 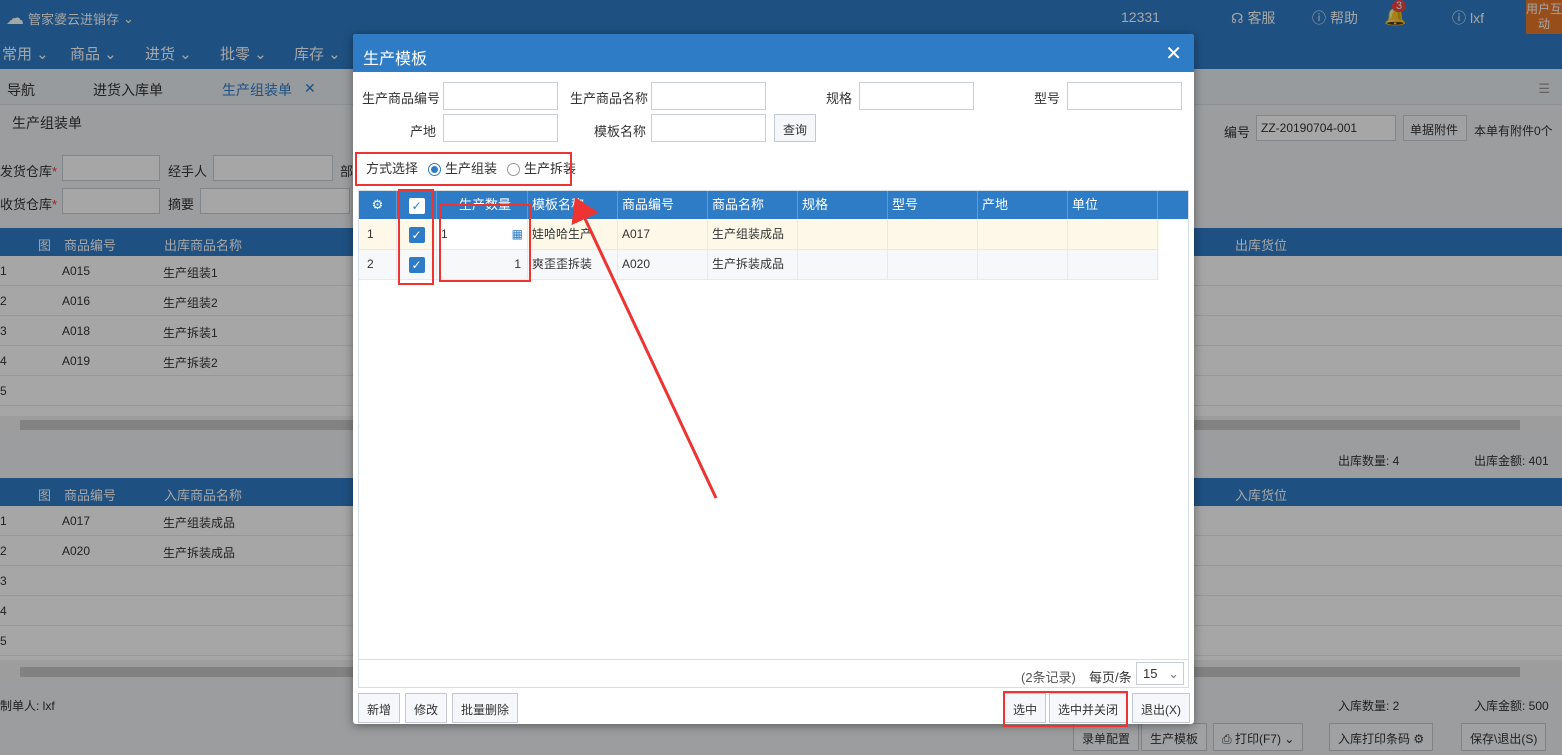 What do you see at coordinates (843, 205) in the screenshot?
I see `col-spec: 规格` at bounding box center [843, 205].